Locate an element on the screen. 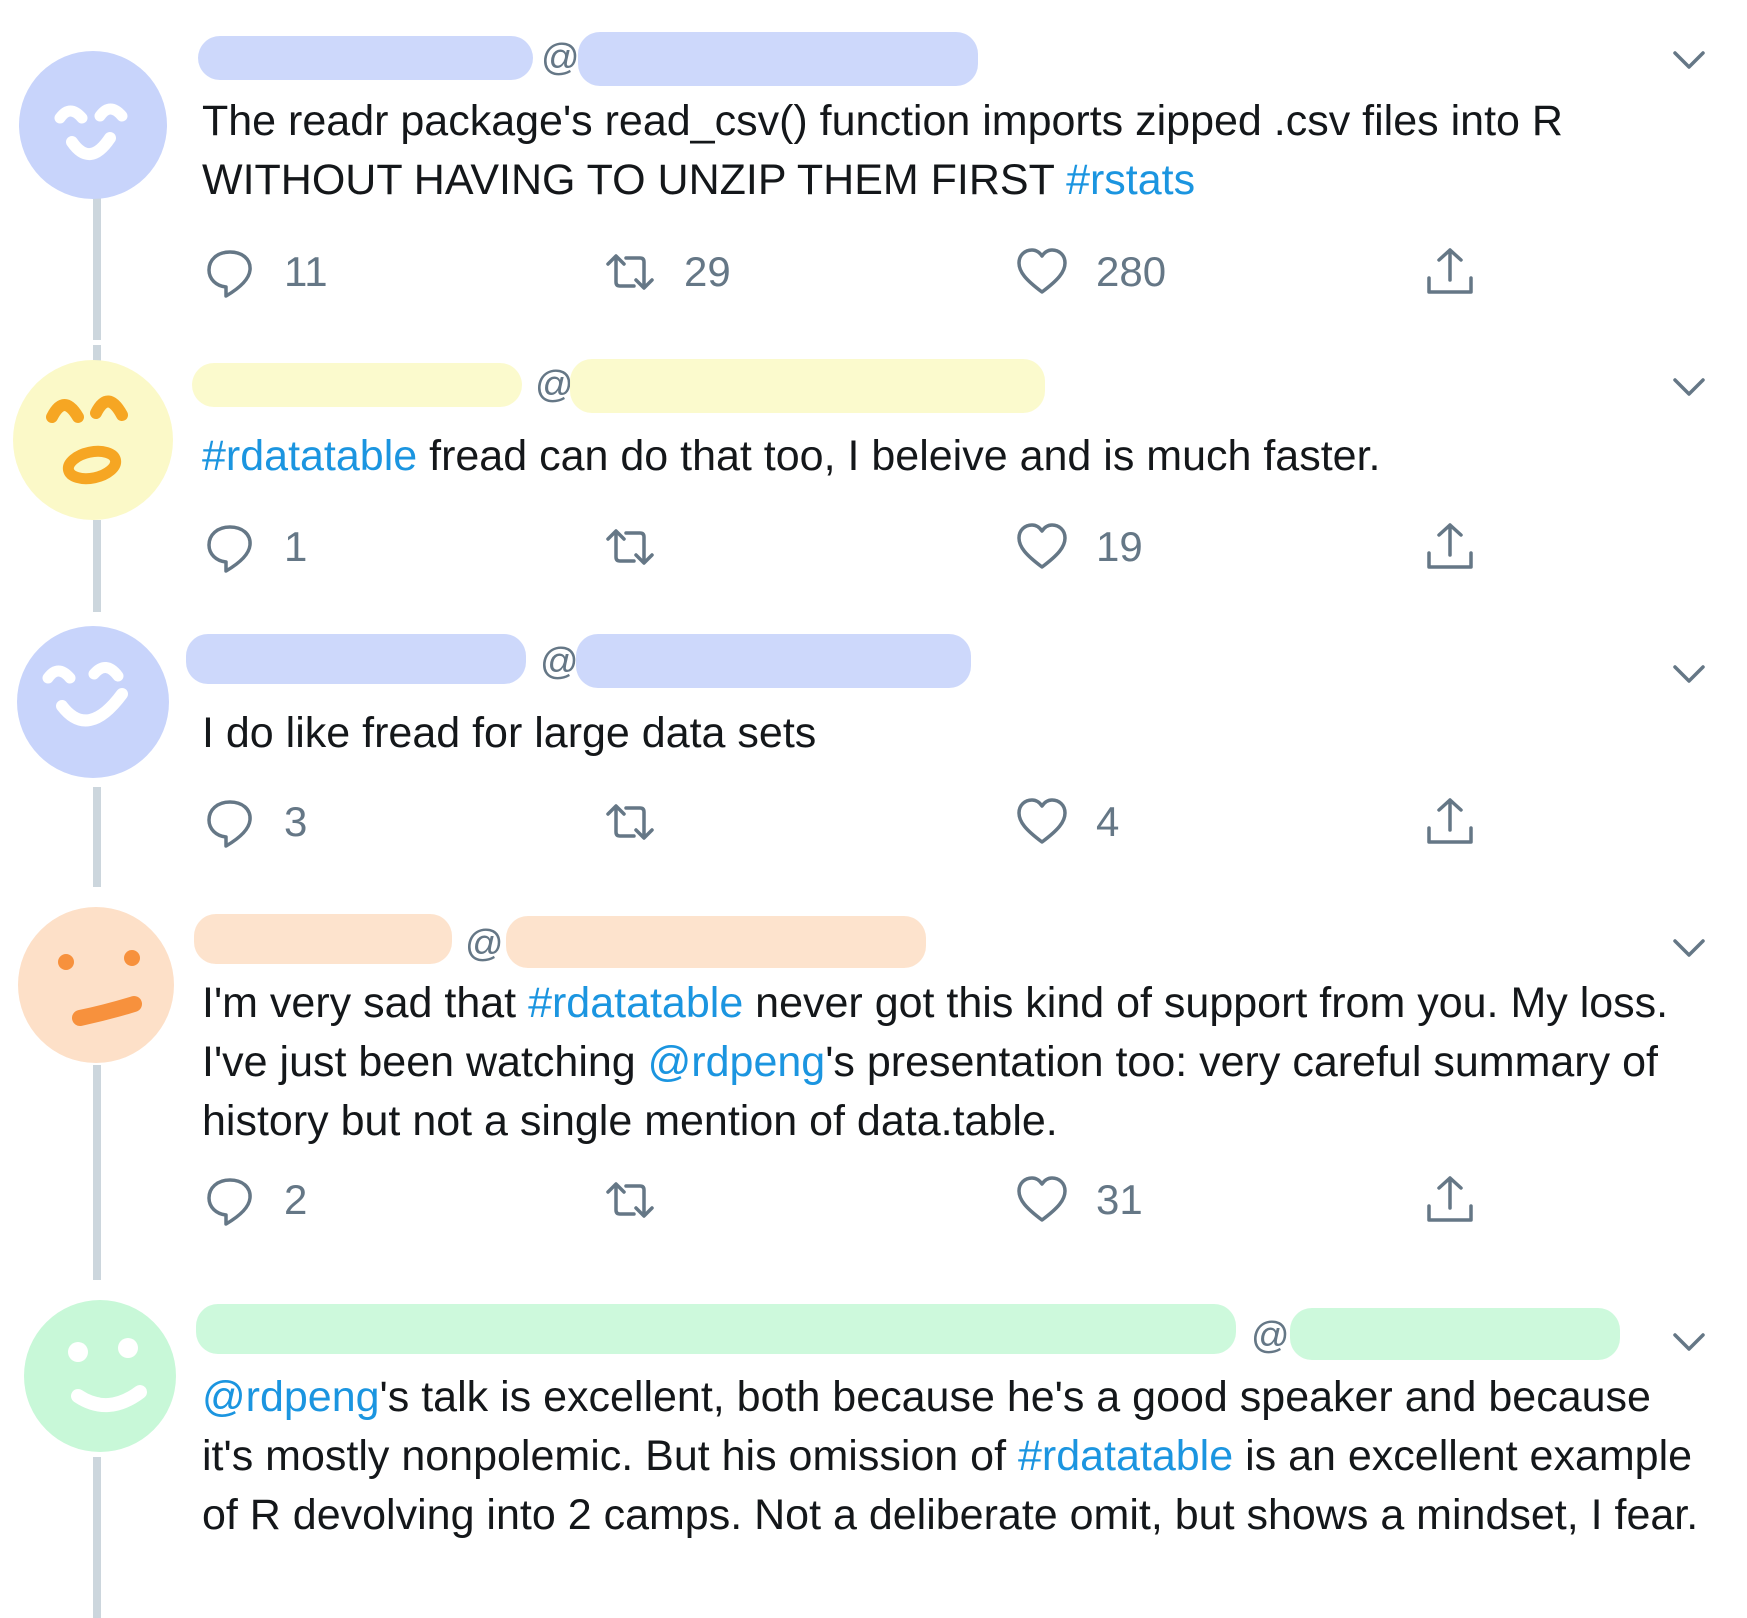 This screenshot has width=1747, height=1618. retweet-count: 29 is located at coordinates (707, 271).